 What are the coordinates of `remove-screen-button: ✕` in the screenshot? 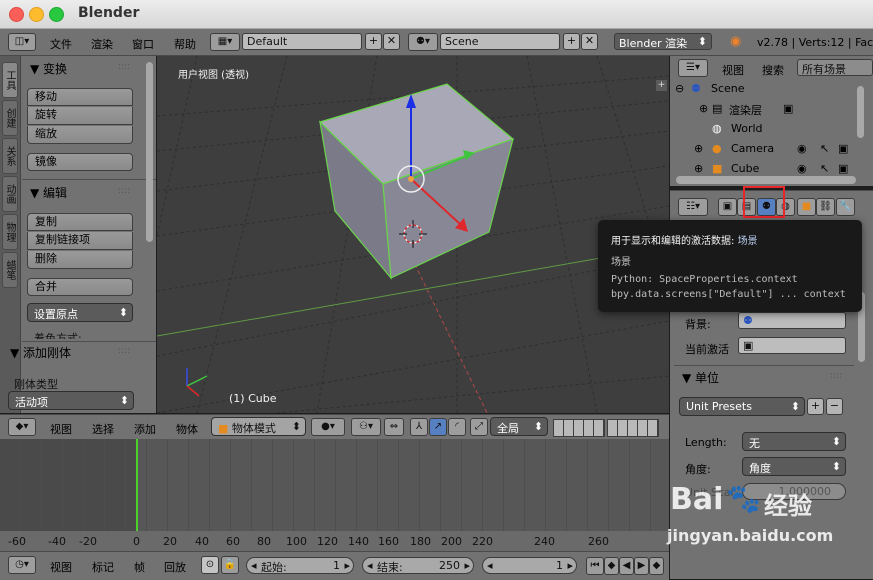 It's located at (391, 41).